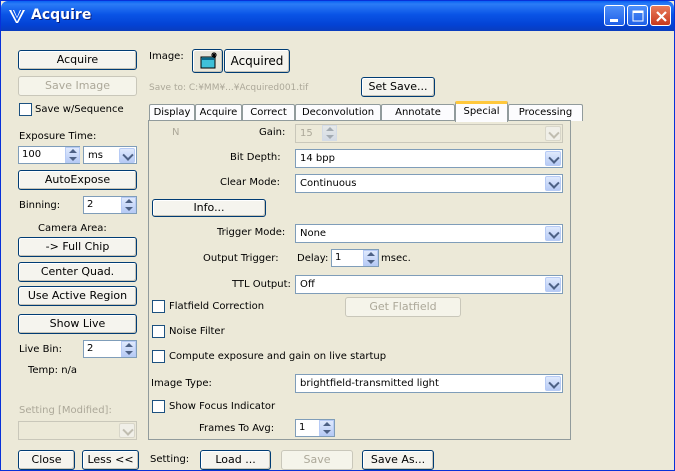 This screenshot has width=675, height=471. I want to click on live-bin-spinner, so click(128, 349).